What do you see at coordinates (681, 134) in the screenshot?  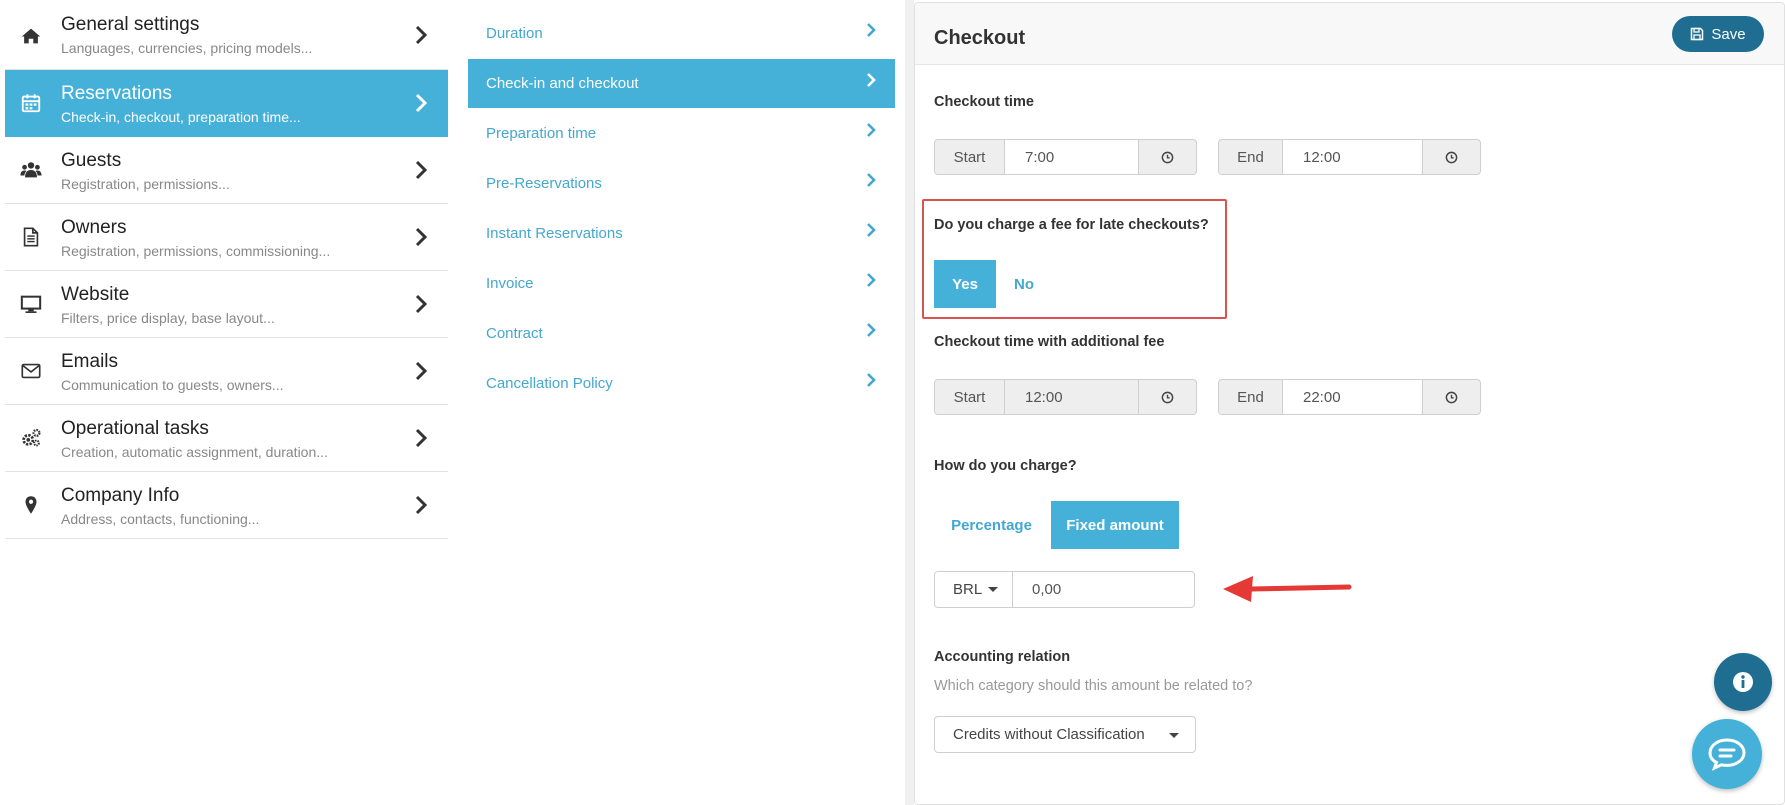 I see `submenu-item-preparation-time: Preparation time` at bounding box center [681, 134].